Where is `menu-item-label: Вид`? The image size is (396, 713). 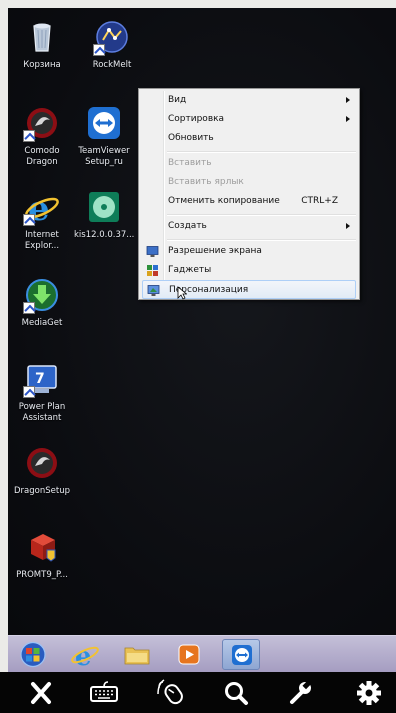
menu-item-label: Вид is located at coordinates (177, 100).